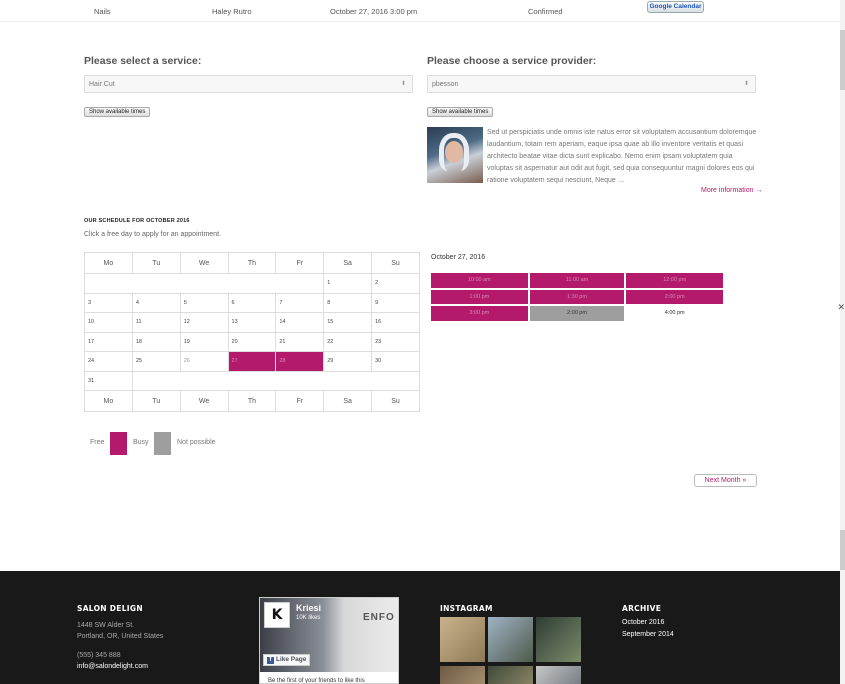 This screenshot has width=845, height=684. Describe the element at coordinates (252, 361) in the screenshot. I see `calendar-day: 27` at that location.